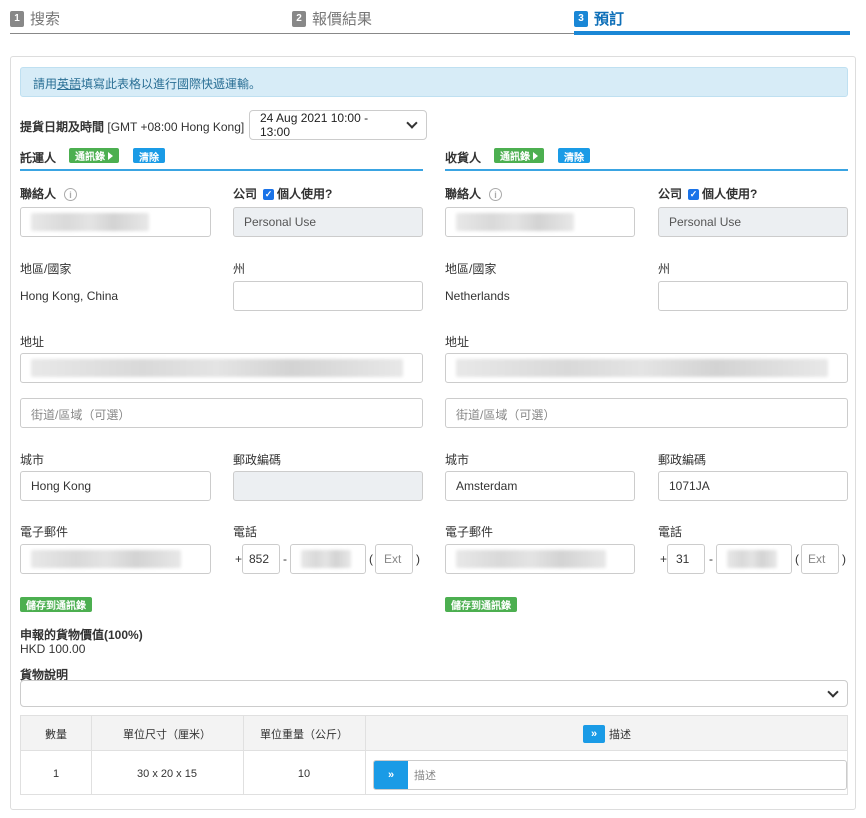 This screenshot has width=866, height=818. What do you see at coordinates (328, 296) in the screenshot?
I see `shipper-state-input` at bounding box center [328, 296].